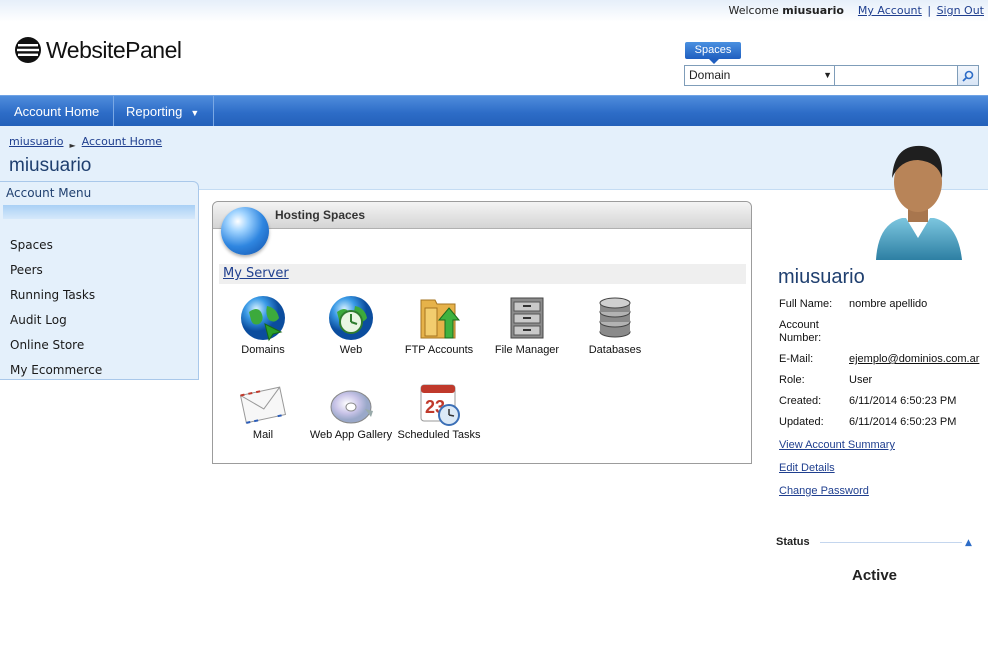 This screenshot has height=671, width=988. What do you see at coordinates (494, 11) in the screenshot?
I see `top-bar: Welcome miusuario My Account | Sign Out` at bounding box center [494, 11].